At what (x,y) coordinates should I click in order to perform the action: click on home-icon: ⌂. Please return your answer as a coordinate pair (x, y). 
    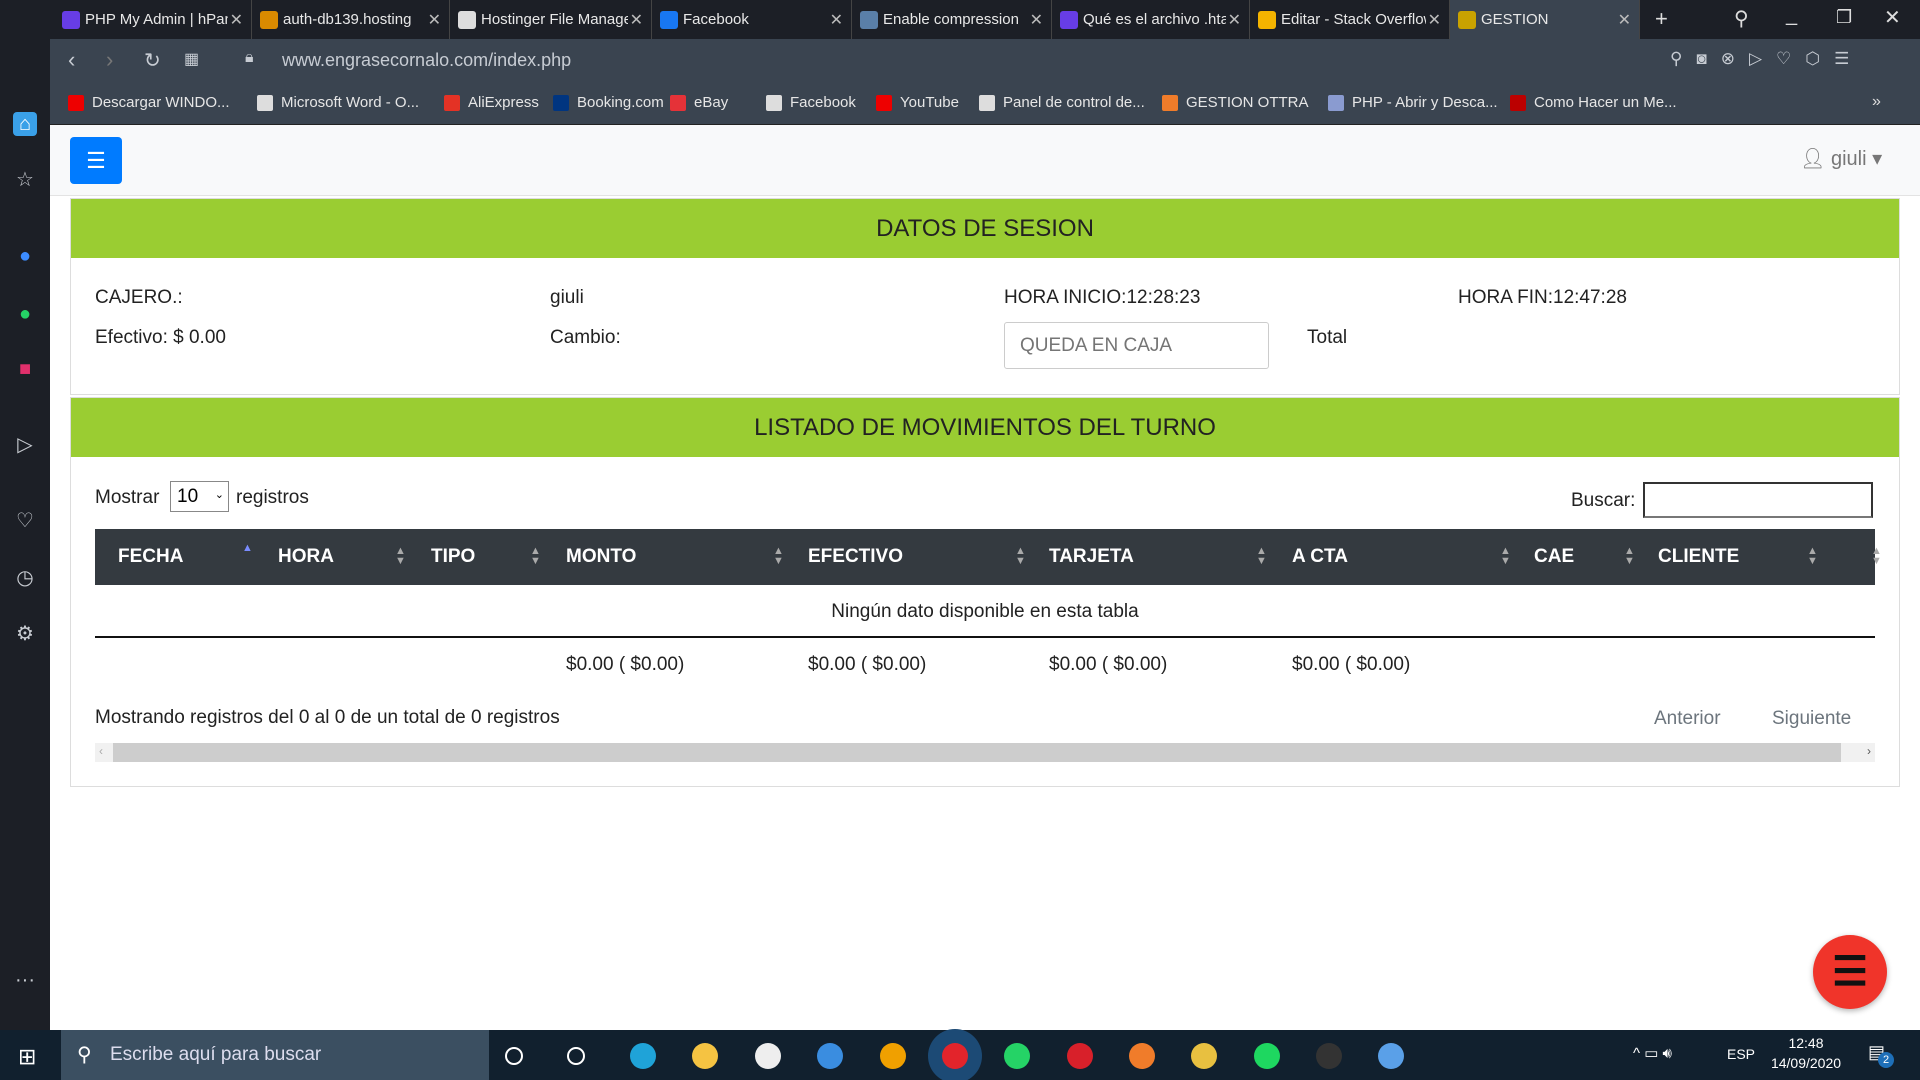
    Looking at the image, I should click on (25, 124).